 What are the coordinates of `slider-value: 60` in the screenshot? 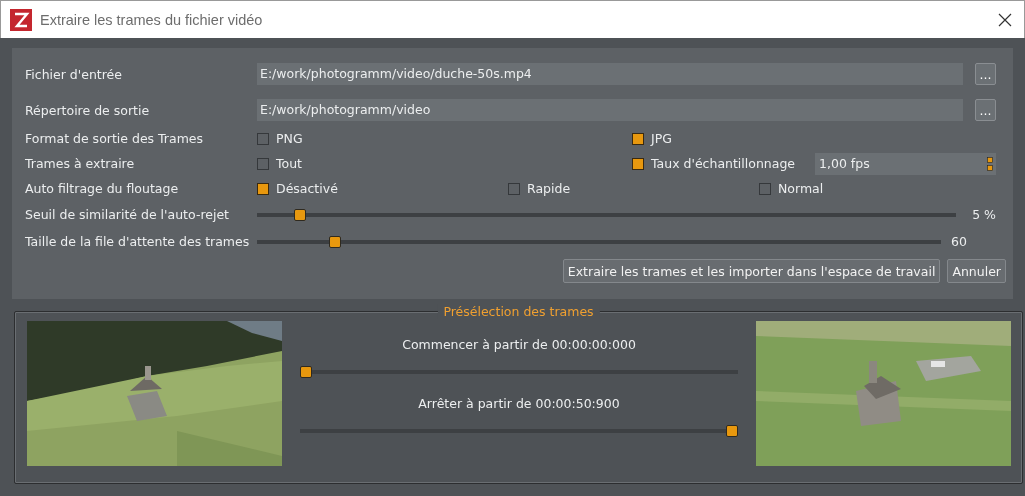 It's located at (959, 241).